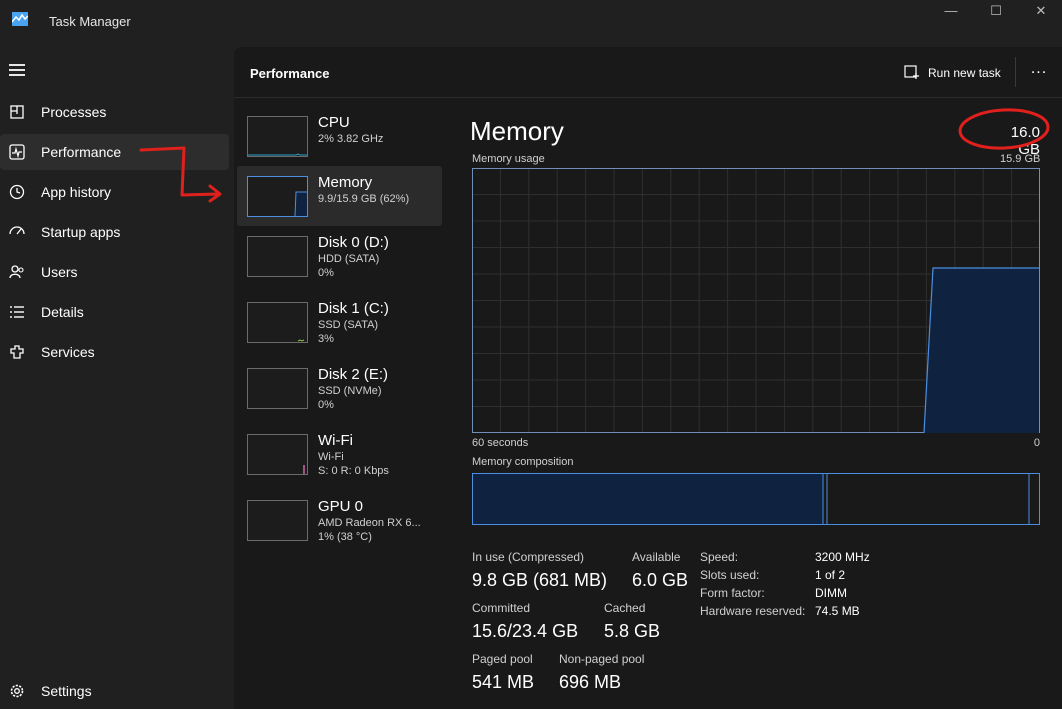  Describe the element at coordinates (951, 11) in the screenshot. I see `minimize-button: —` at that location.